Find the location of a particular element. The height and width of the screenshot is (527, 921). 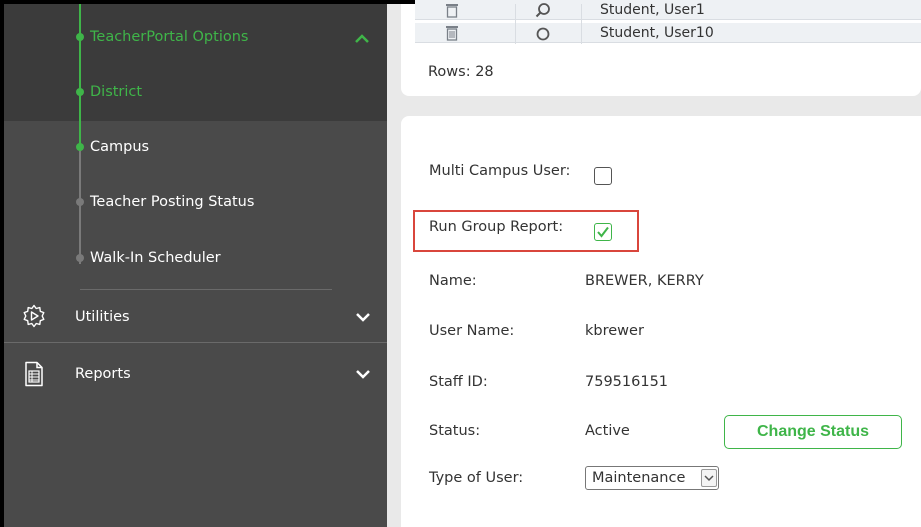

staff-id-value: 759516151 is located at coordinates (627, 382).